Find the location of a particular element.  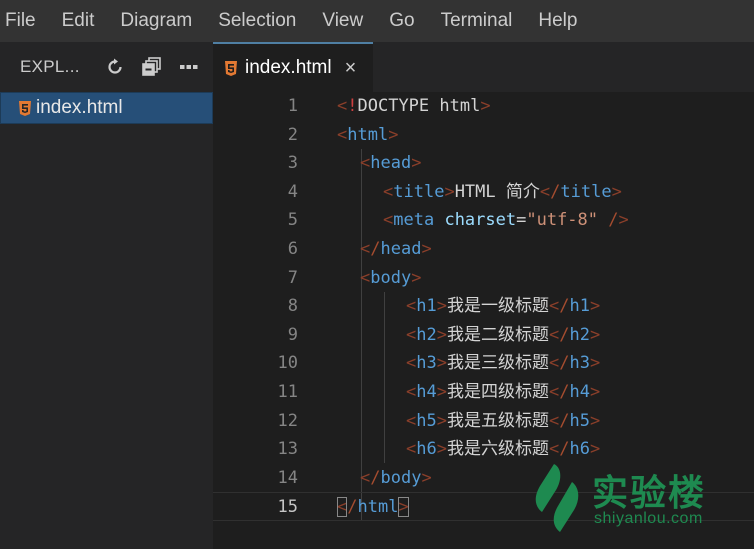

code-token: DOCTYPE html is located at coordinates (419, 106).